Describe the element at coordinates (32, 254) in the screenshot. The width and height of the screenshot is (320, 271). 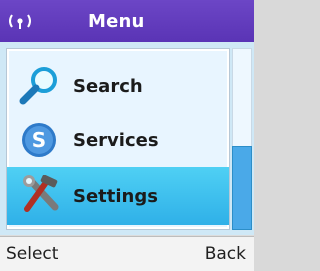
I see `select-softkey: Select` at that location.